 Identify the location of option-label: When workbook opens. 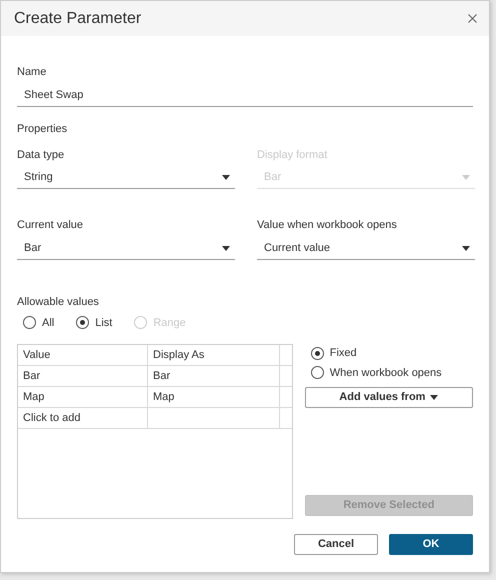
(386, 373).